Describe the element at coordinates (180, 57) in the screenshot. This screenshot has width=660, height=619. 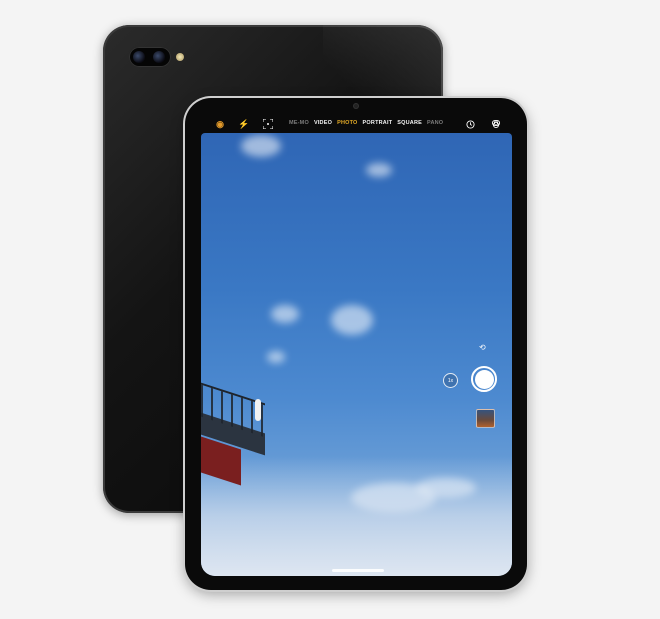
I see `rear-flash` at that location.